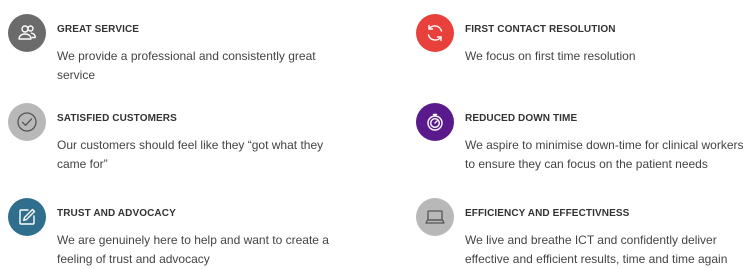 This screenshot has height=269, width=750. Describe the element at coordinates (550, 56) in the screenshot. I see `feature-description: We focus on first time resolution` at that location.